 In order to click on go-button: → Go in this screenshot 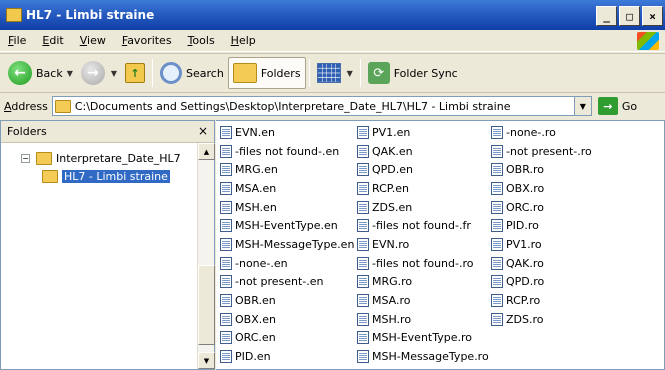, I will do `click(617, 106)`.